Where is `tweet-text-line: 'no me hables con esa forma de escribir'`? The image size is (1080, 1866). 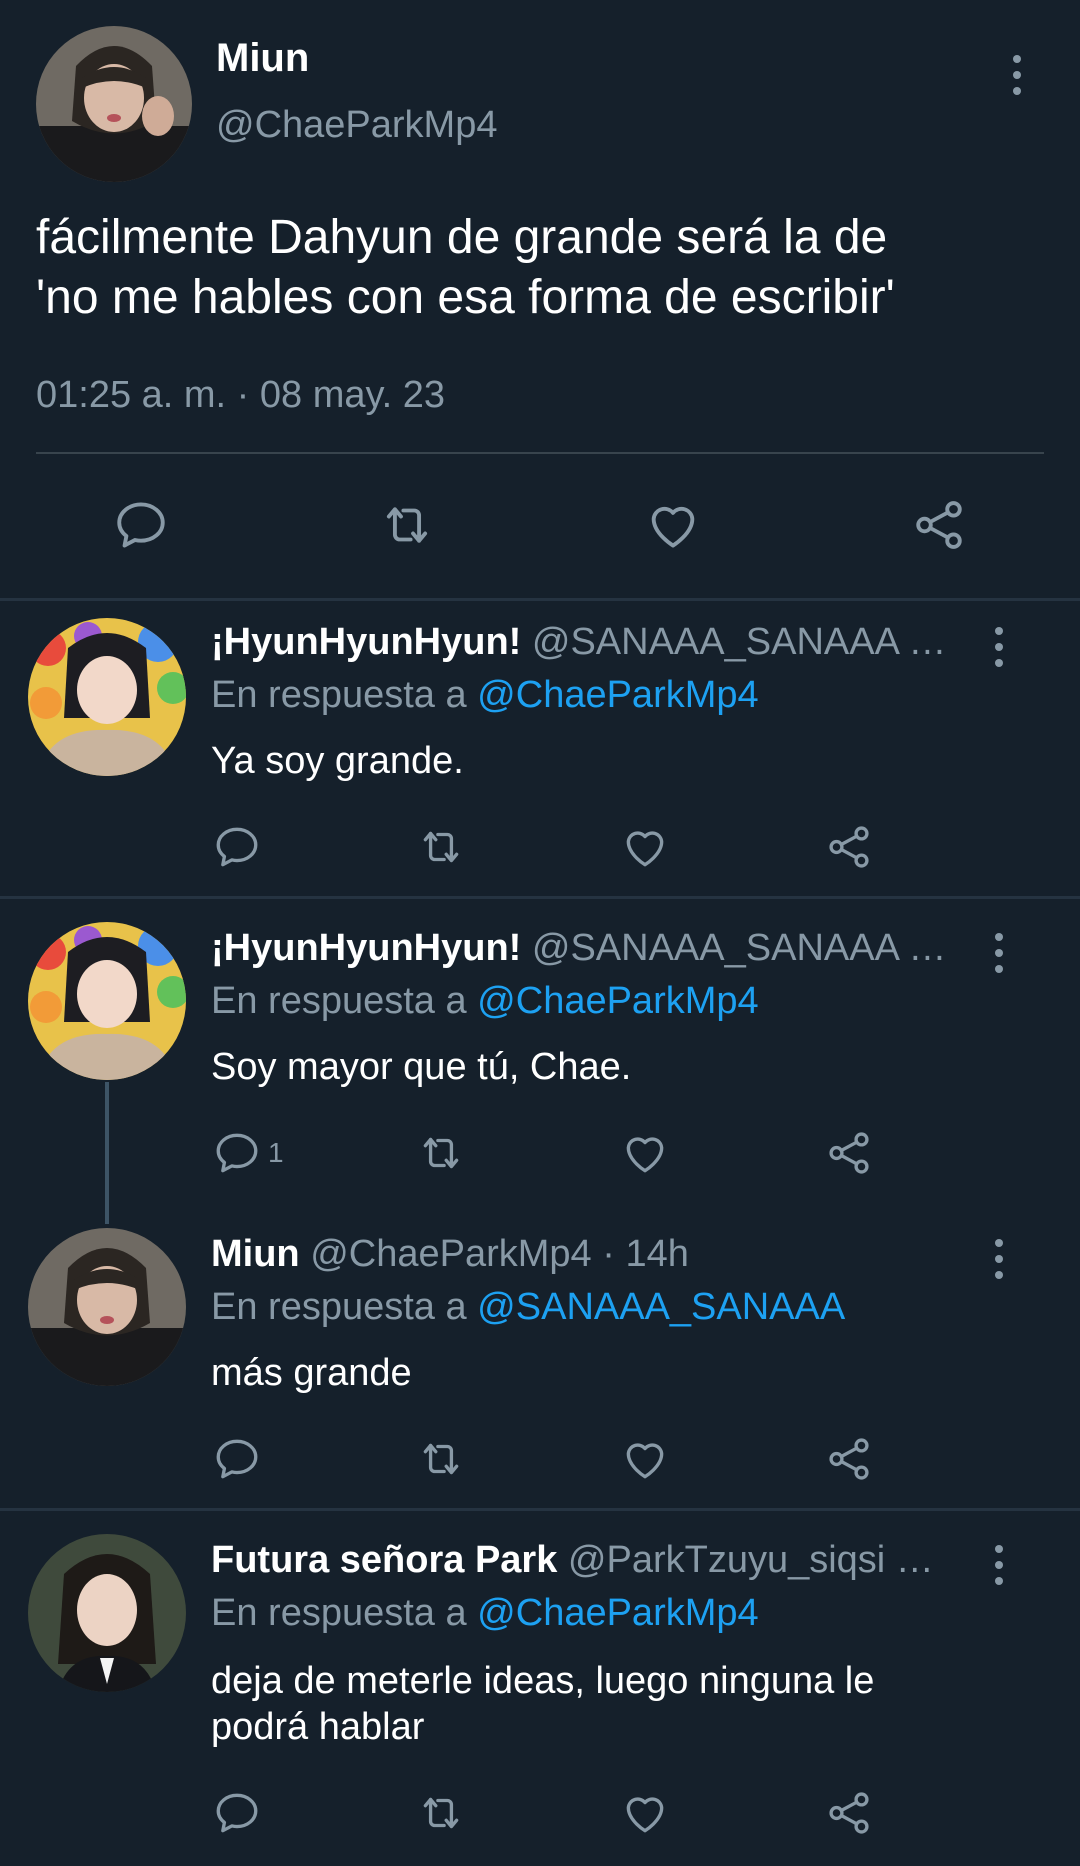
tweet-text-line: 'no me hables con esa forma de escribir' is located at coordinates (465, 297).